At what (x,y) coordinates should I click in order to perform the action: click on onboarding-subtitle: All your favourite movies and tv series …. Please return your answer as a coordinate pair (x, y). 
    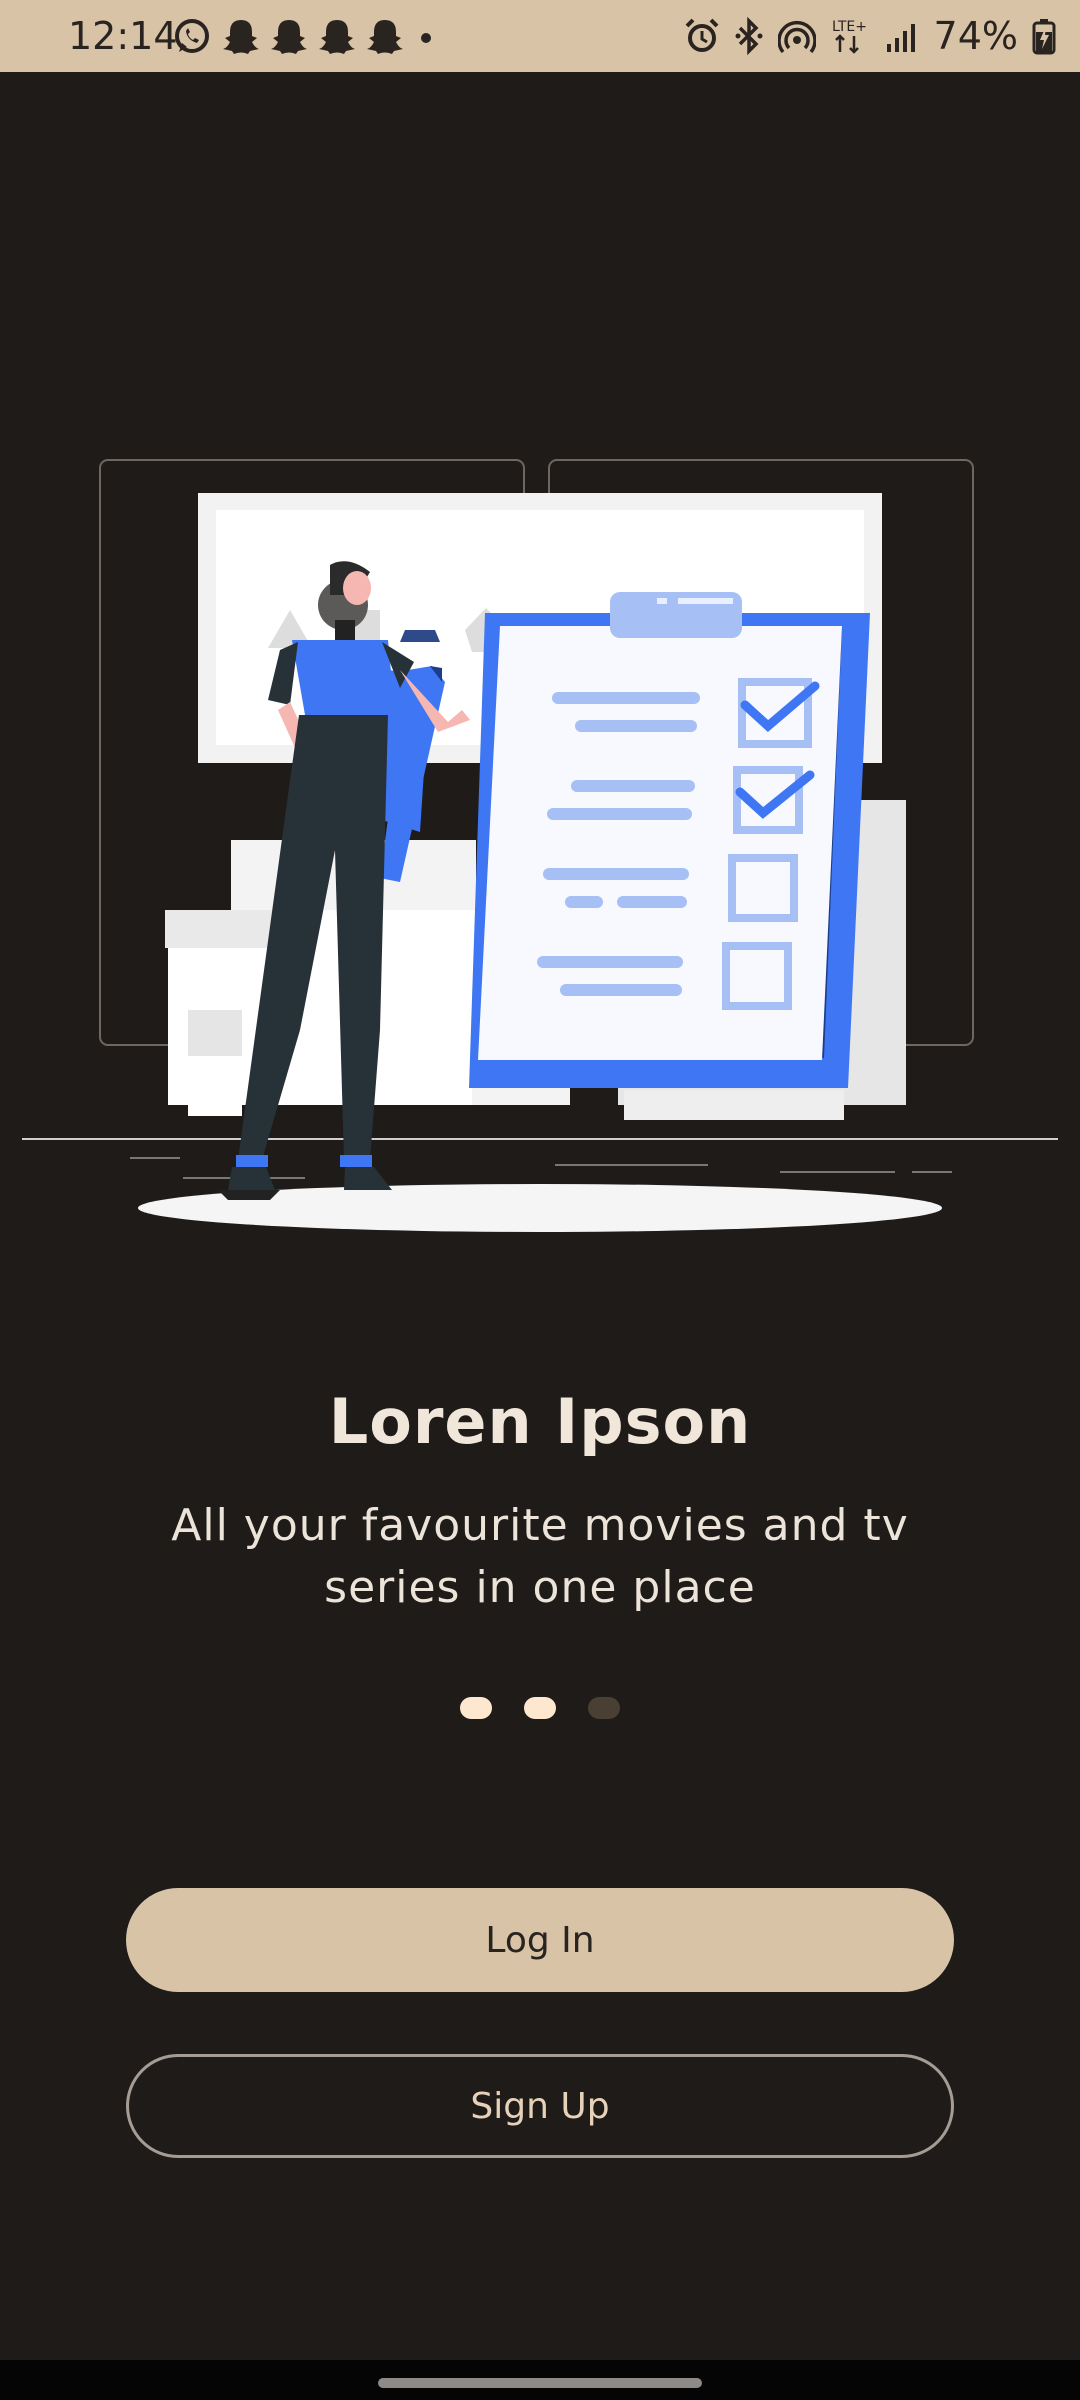
    Looking at the image, I should click on (540, 1556).